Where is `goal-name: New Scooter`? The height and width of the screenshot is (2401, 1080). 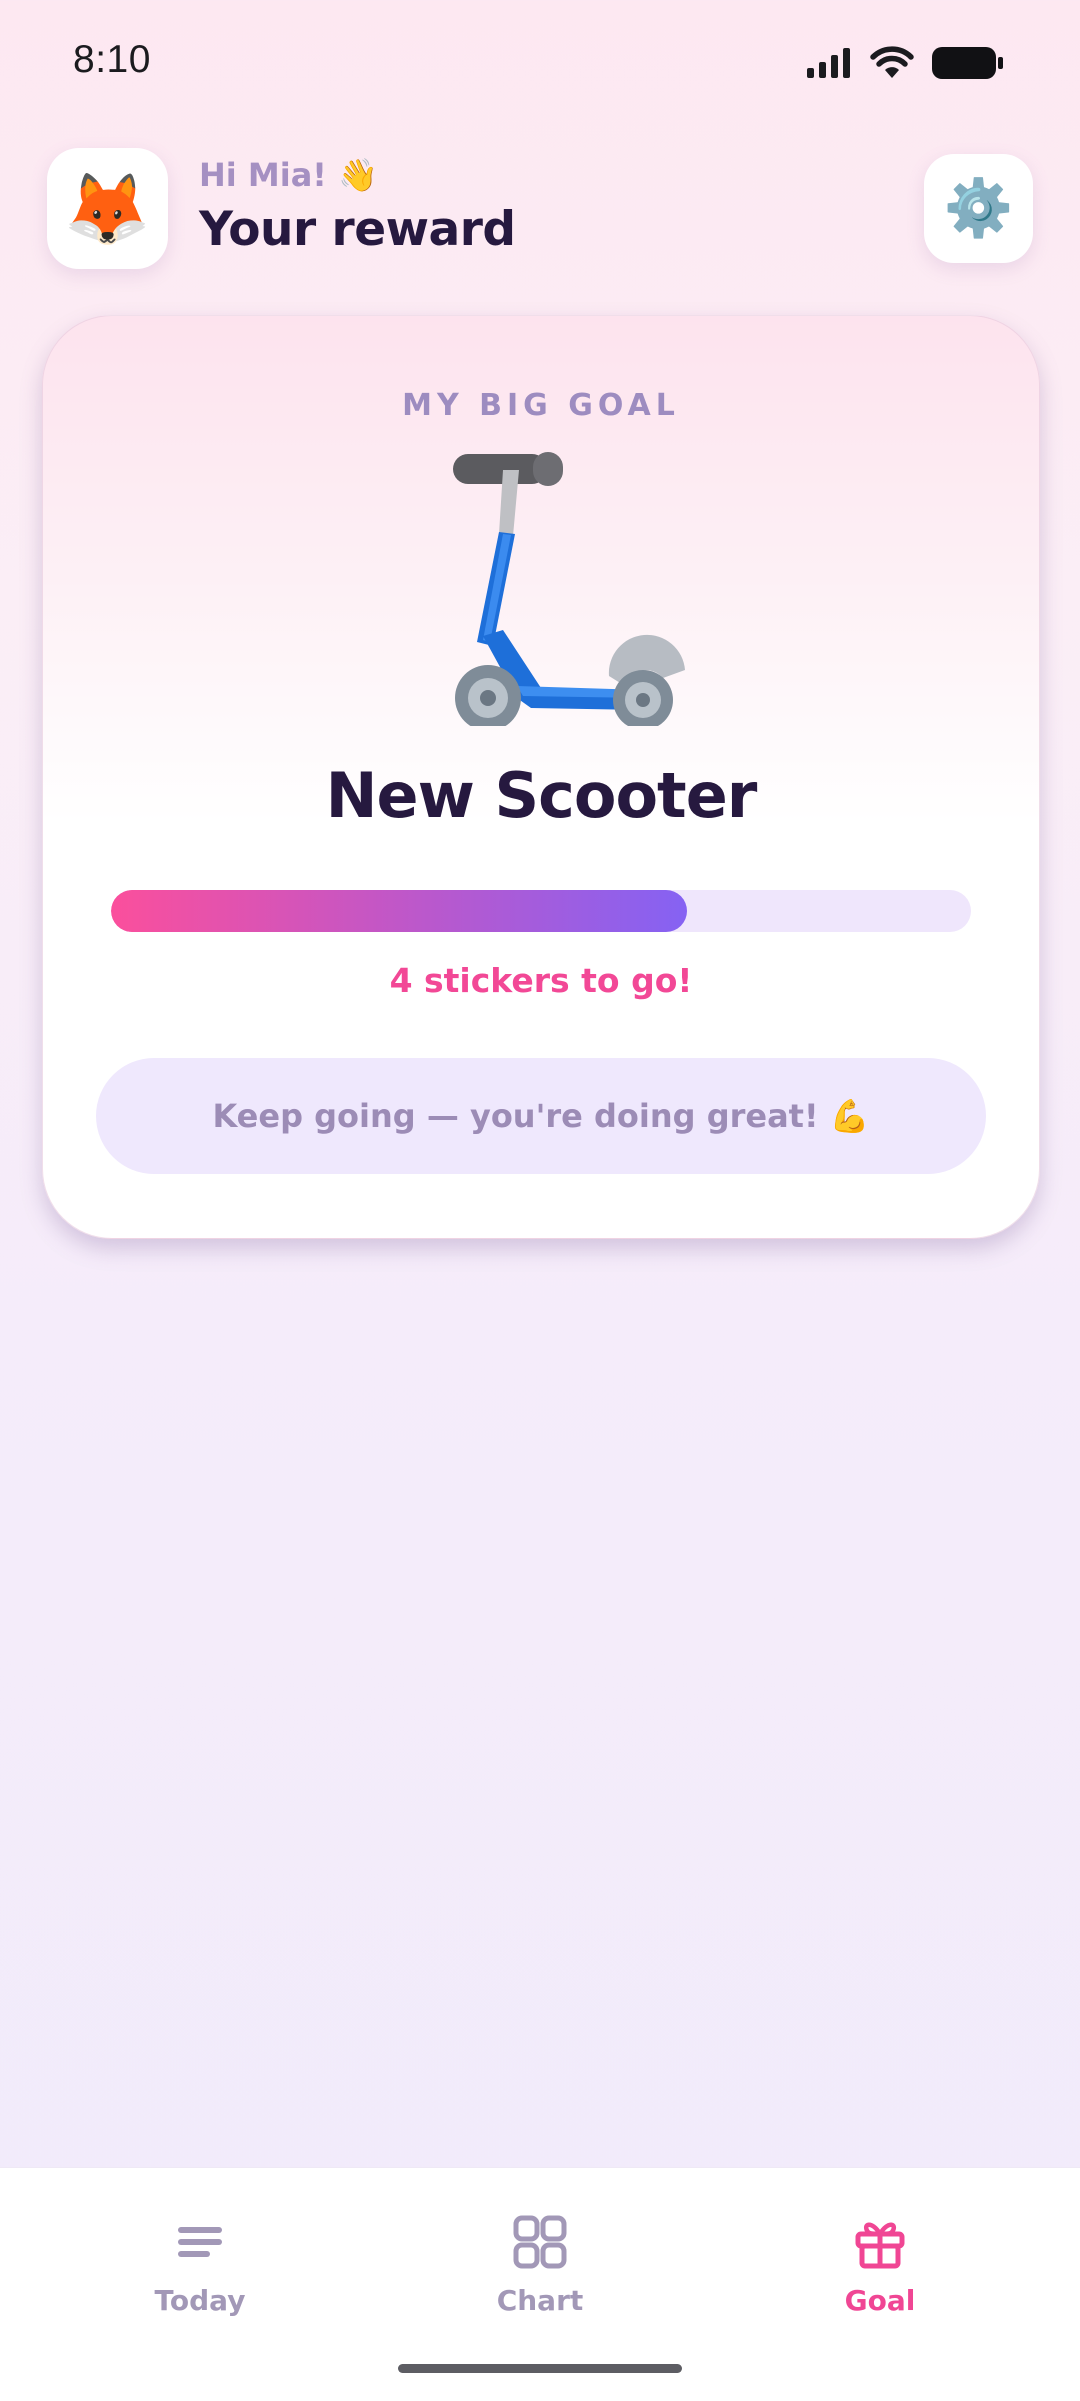 goal-name: New Scooter is located at coordinates (541, 795).